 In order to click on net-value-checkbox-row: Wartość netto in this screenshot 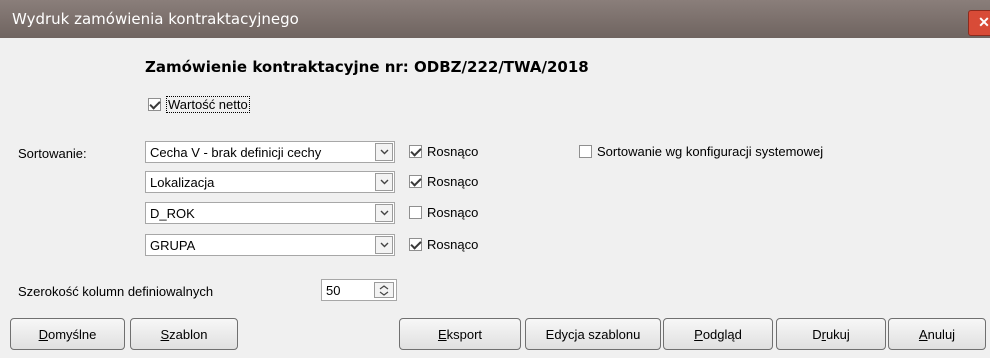, I will do `click(199, 104)`.